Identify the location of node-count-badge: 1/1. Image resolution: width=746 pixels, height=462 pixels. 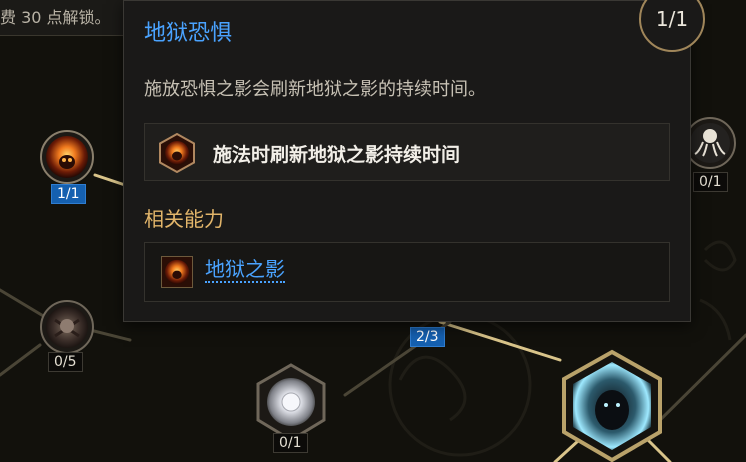
(68, 194).